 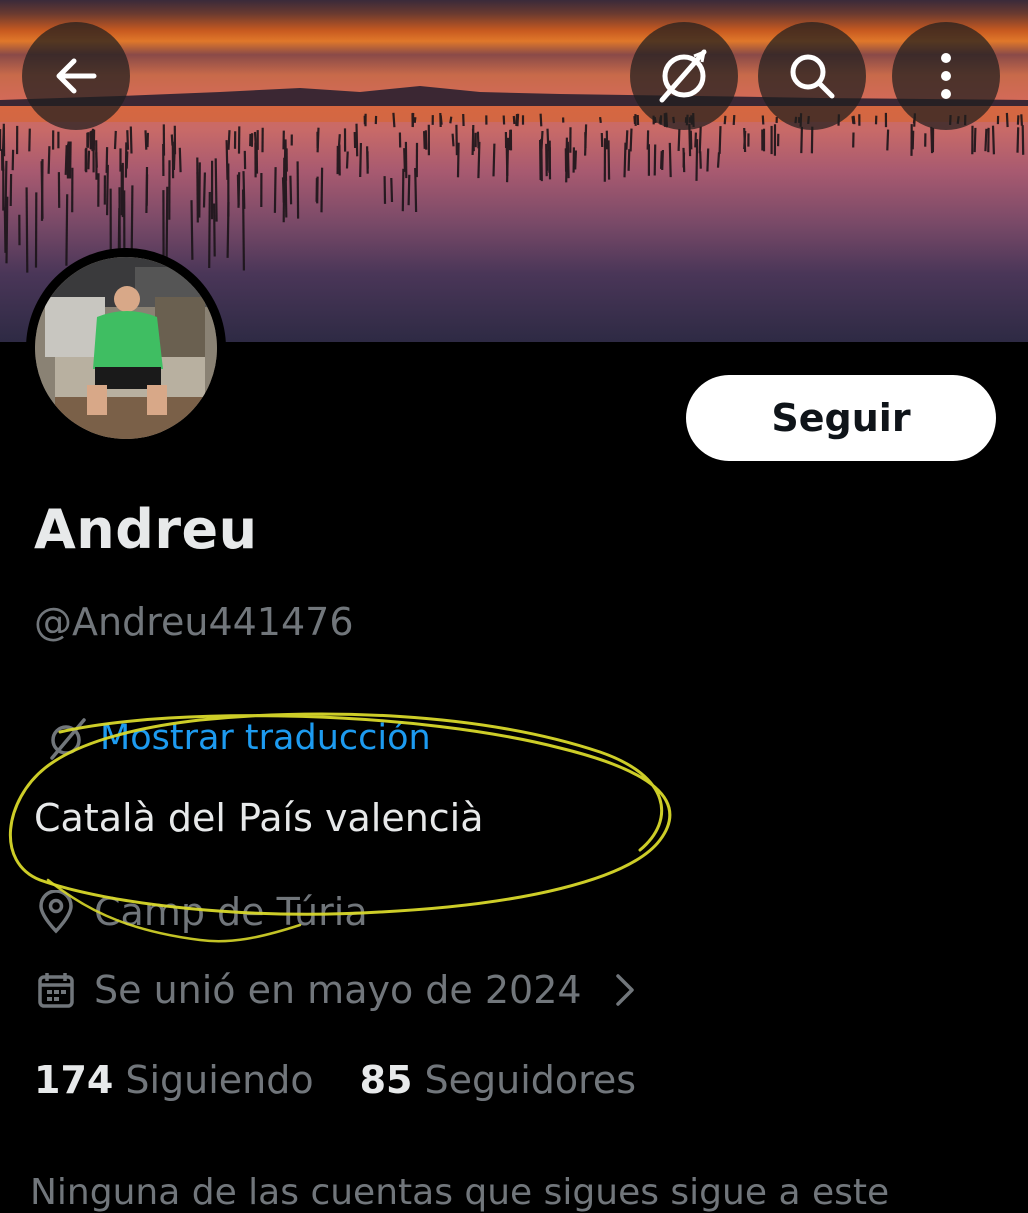 I want to click on follow-button: Seguir, so click(x=841, y=418).